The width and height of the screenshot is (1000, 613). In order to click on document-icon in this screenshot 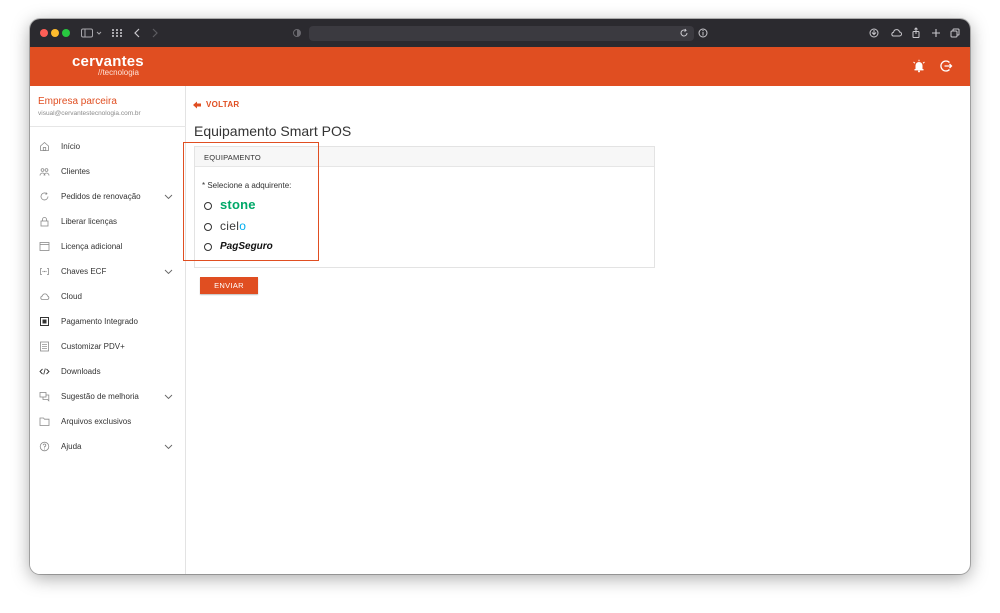, I will do `click(44, 346)`.